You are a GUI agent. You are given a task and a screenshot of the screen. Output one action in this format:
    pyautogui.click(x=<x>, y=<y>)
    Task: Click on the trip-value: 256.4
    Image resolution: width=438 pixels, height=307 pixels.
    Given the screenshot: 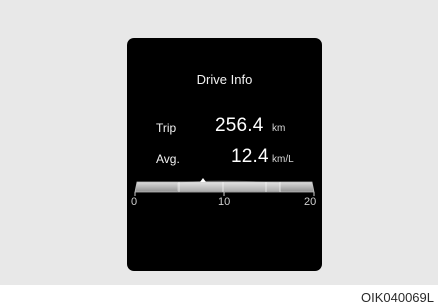 What is the action you would take?
    pyautogui.click(x=239, y=125)
    